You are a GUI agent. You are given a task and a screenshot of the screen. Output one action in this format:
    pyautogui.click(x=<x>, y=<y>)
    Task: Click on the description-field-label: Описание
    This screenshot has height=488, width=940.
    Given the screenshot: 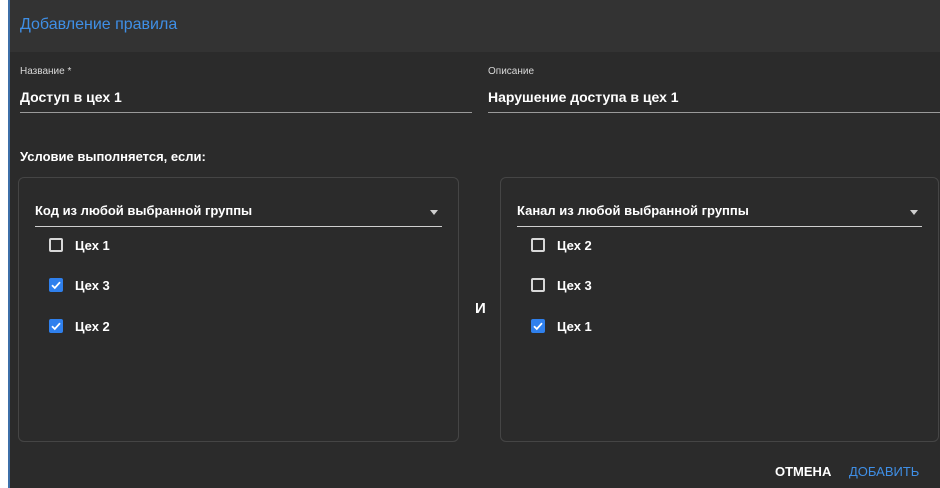 What is the action you would take?
    pyautogui.click(x=511, y=71)
    